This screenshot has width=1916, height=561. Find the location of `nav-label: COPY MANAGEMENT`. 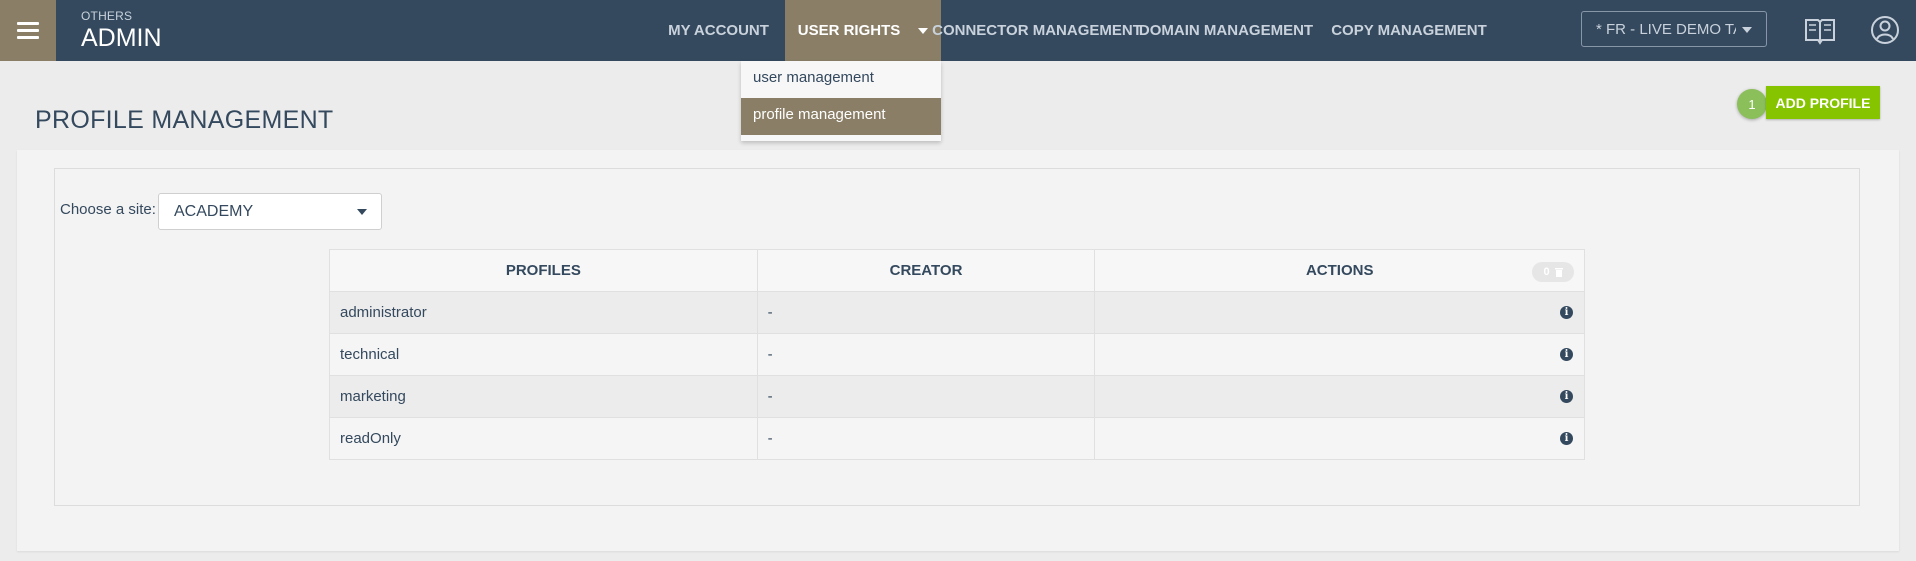

nav-label: COPY MANAGEMENT is located at coordinates (1409, 30).